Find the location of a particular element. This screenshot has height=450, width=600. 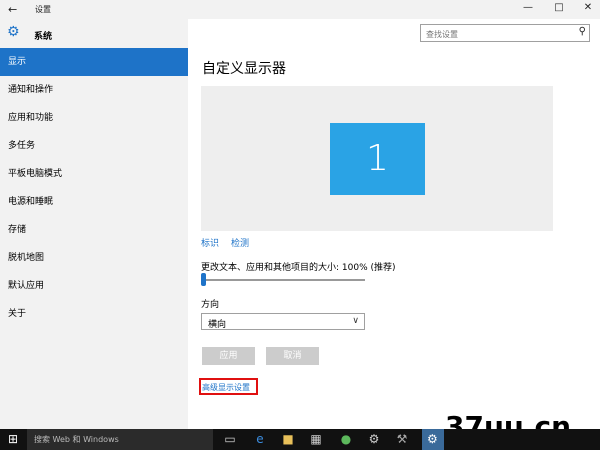

sidebar-header: ⚙ 系统 is located at coordinates (94, 34).